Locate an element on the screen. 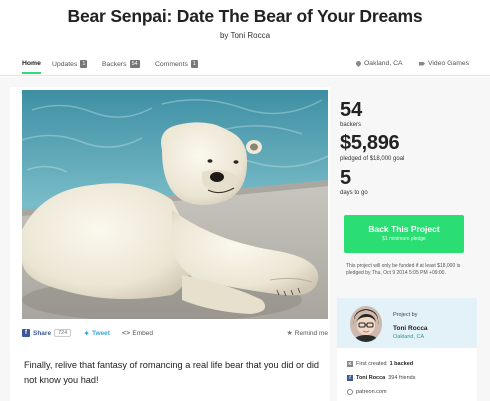 The width and height of the screenshot is (490, 401). creator-website: patreon.com is located at coordinates (367, 392).